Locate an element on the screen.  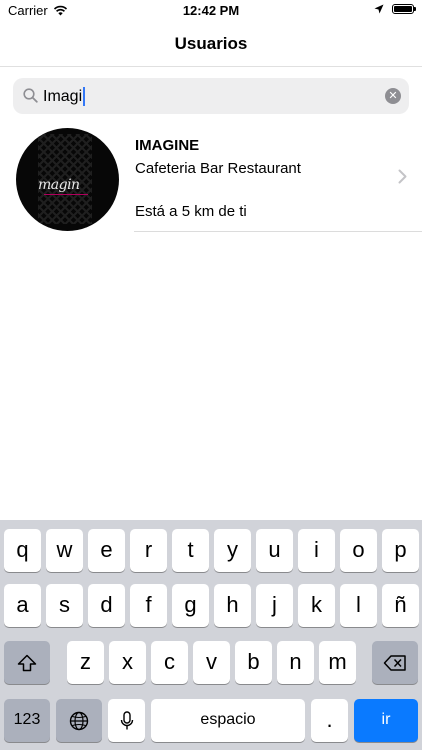
key-f: f is located at coordinates (148, 605).